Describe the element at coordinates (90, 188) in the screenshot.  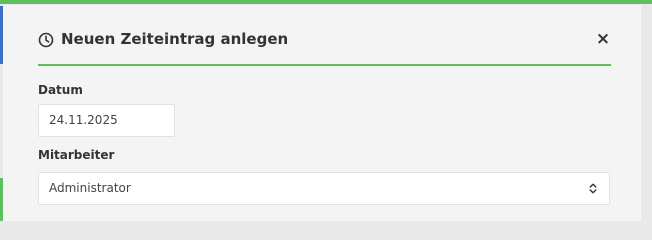
I see `employee-select-value: Administrator` at that location.